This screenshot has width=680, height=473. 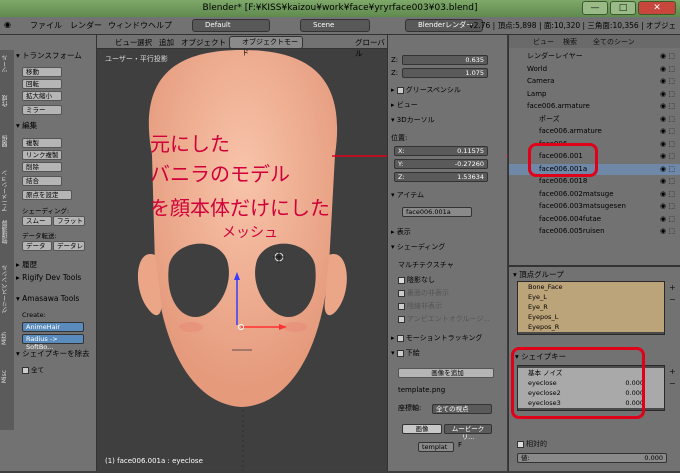 I want to click on menu-render: レンダー, so click(x=86, y=25).